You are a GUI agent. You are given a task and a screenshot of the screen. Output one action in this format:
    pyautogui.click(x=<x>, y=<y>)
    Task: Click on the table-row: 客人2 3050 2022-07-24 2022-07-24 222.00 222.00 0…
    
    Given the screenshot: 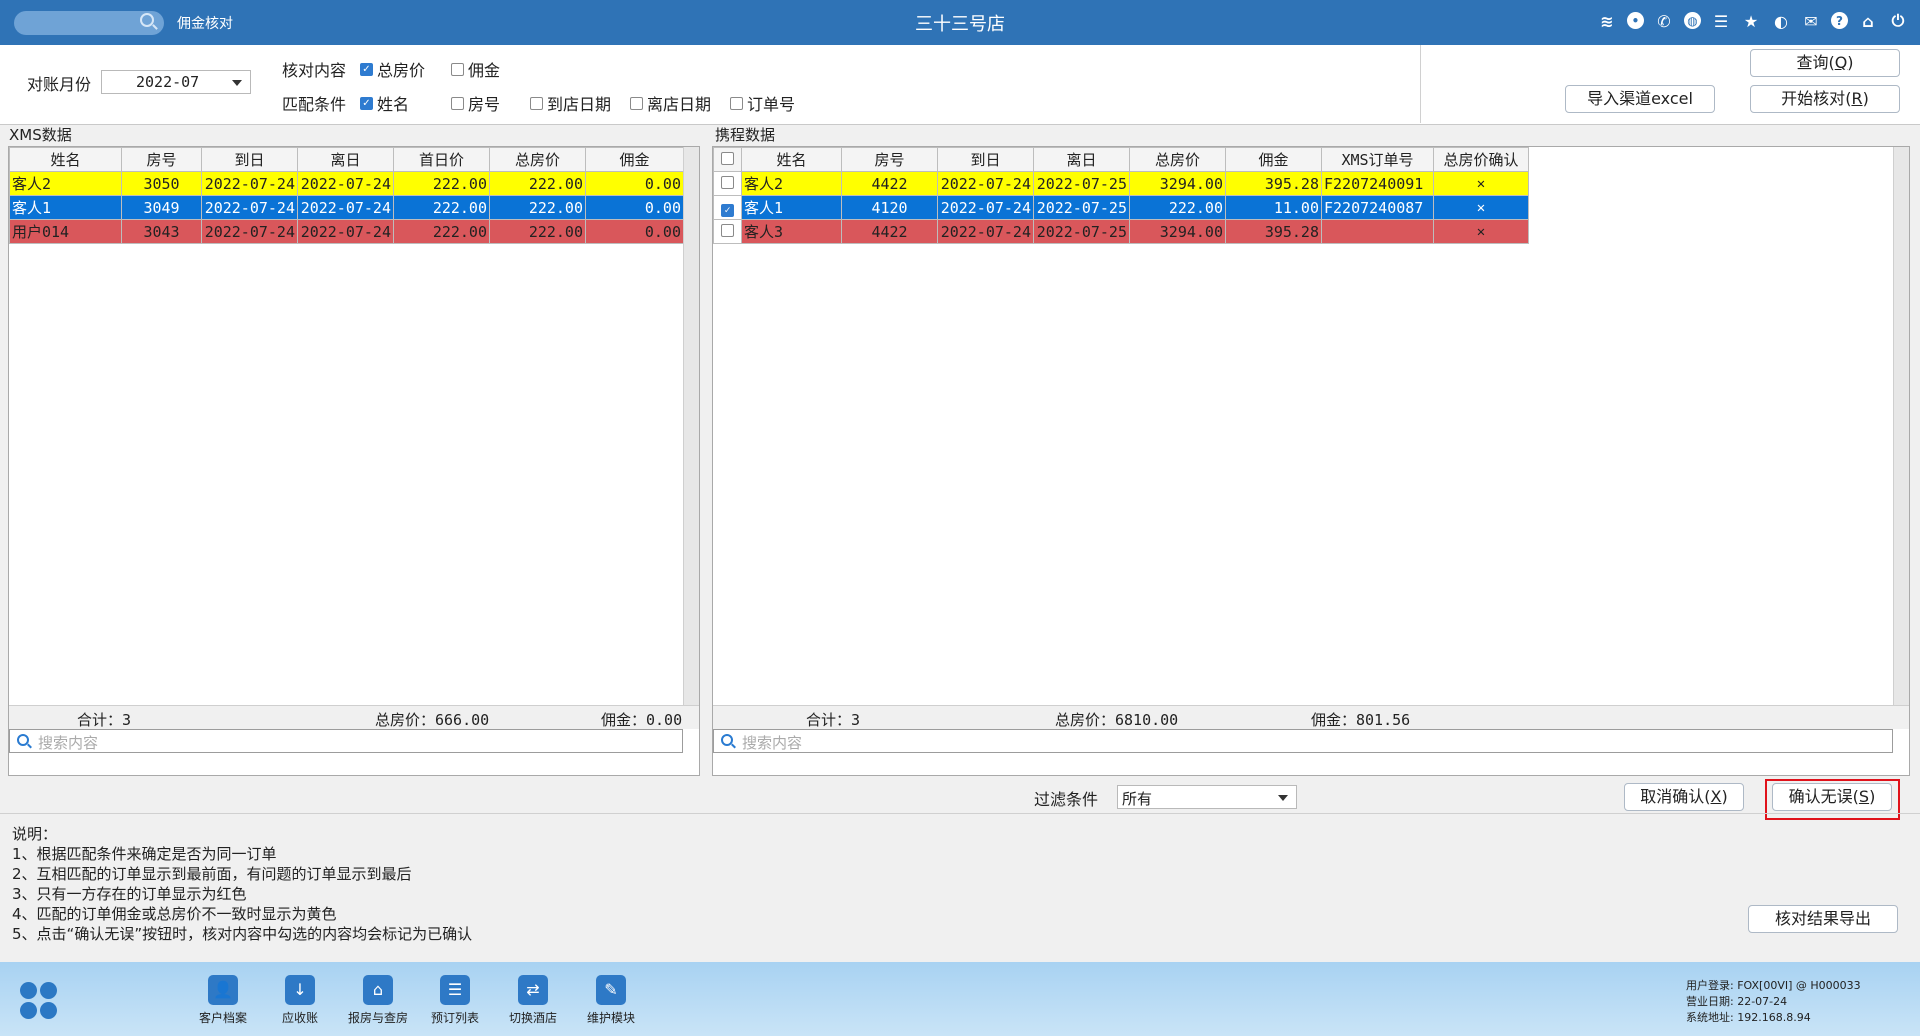 What is the action you would take?
    pyautogui.click(x=346, y=183)
    